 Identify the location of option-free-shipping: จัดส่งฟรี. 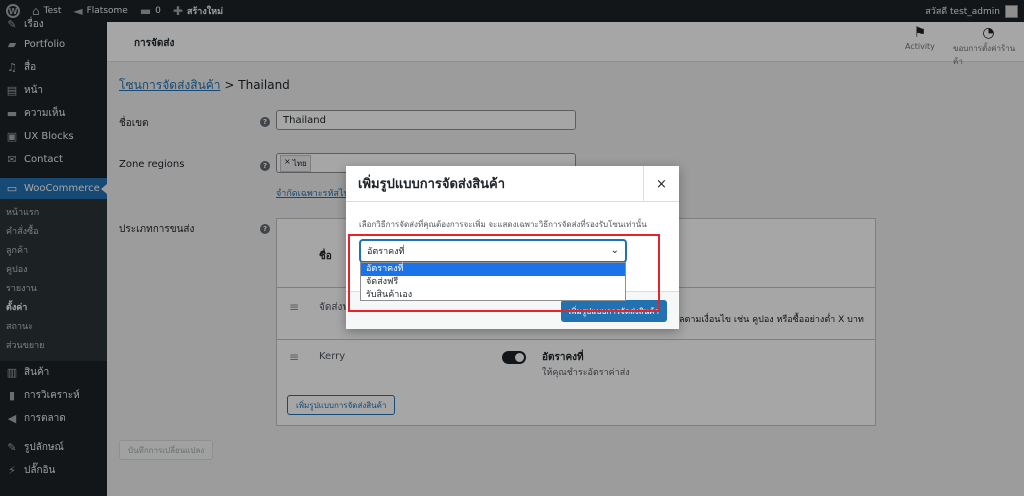
(493, 282).